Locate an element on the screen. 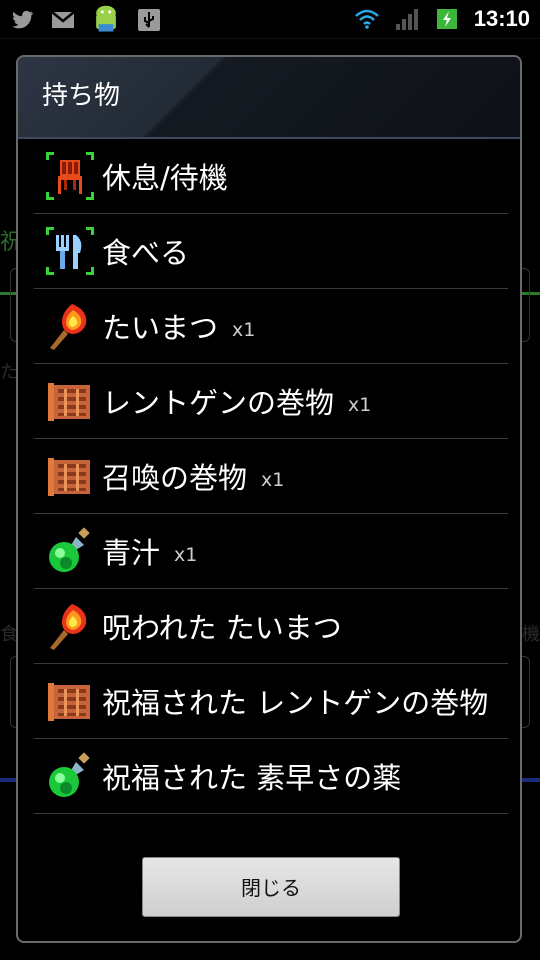  usb-icon is located at coordinates (149, 20).